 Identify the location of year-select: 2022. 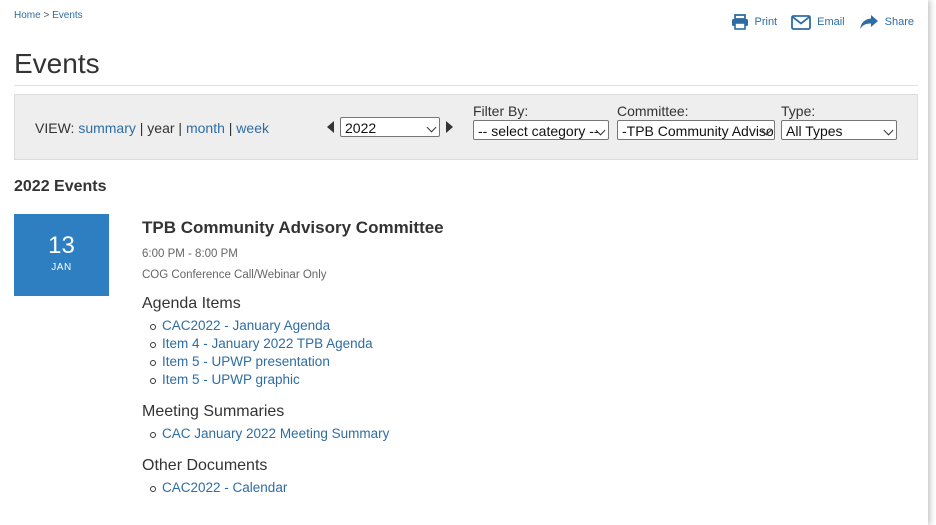
(390, 127).